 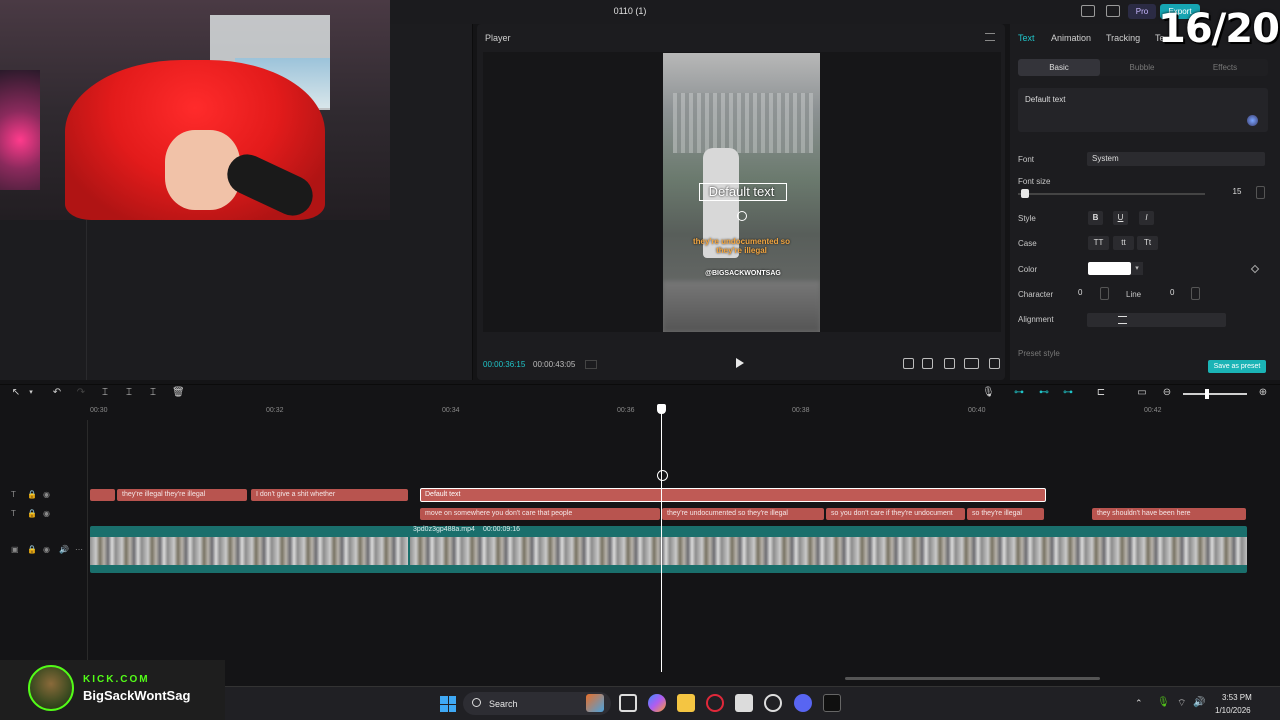 I want to click on rotate-handle-icon, so click(x=742, y=216).